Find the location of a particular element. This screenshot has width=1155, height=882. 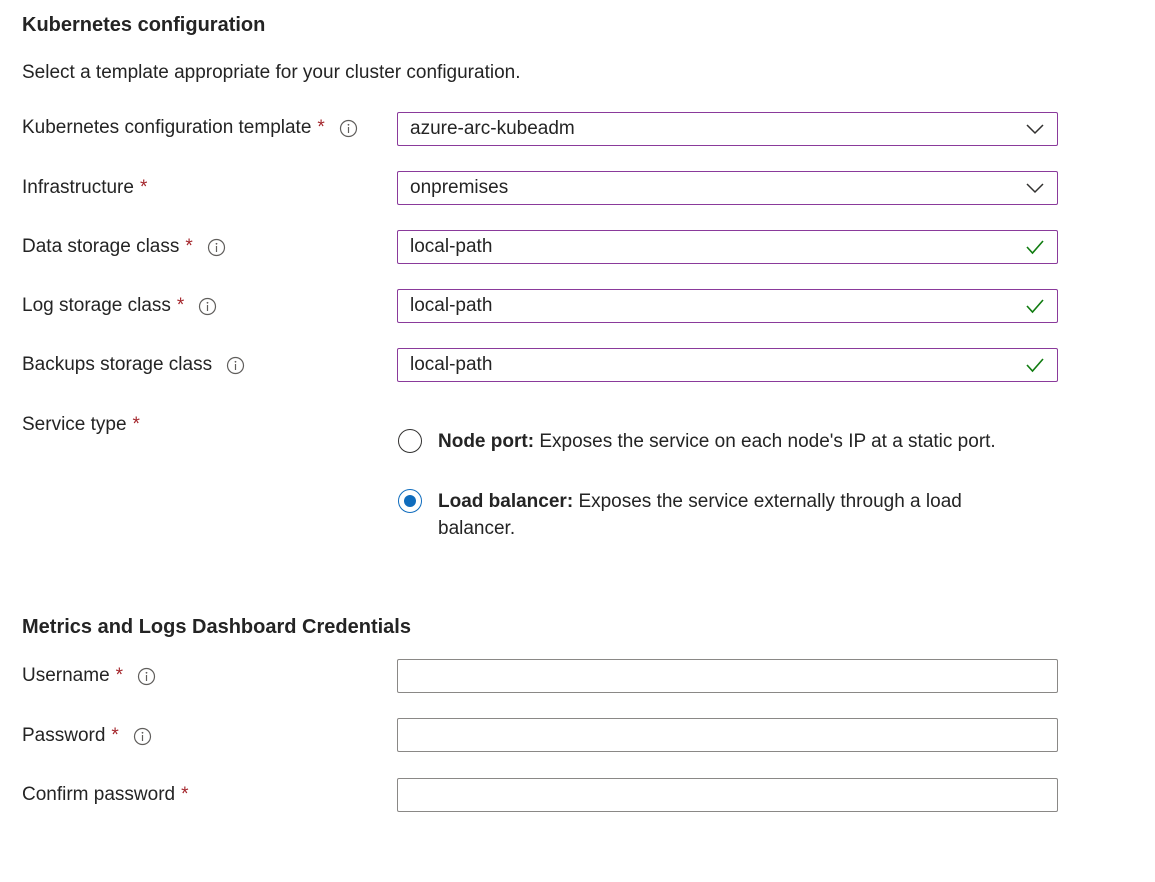

radio-selected-dot is located at coordinates (410, 501).